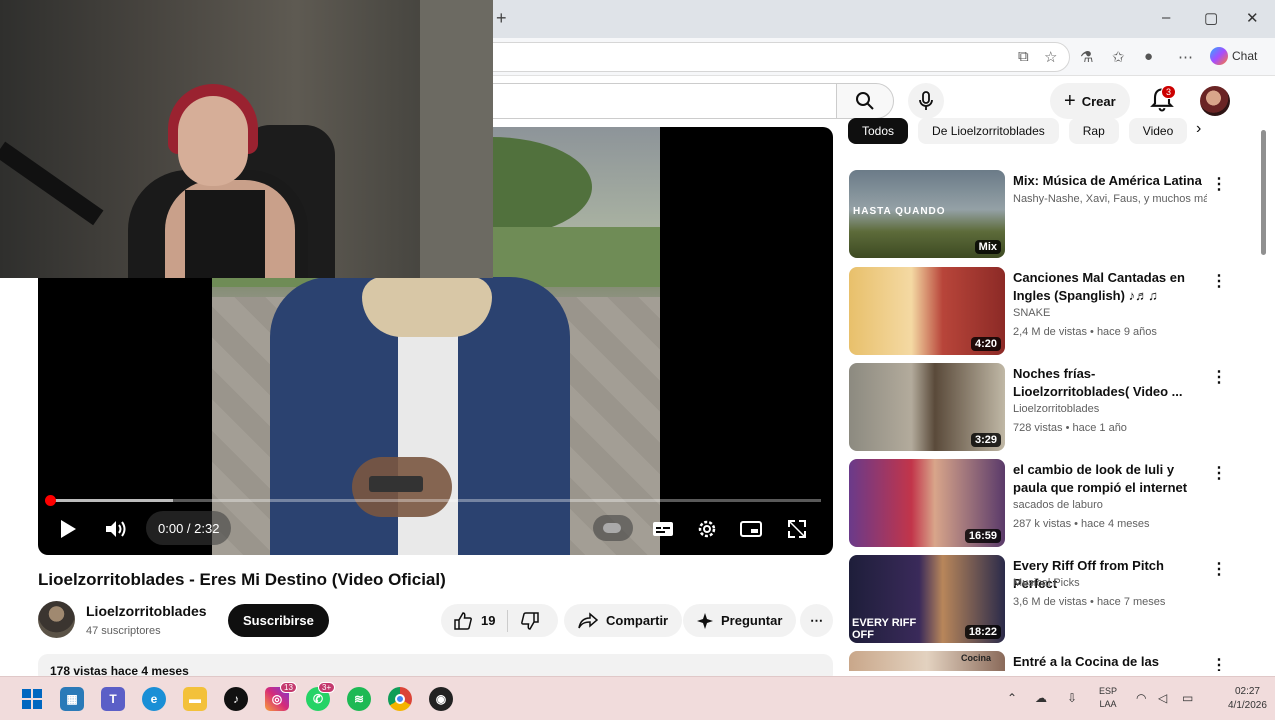  Describe the element at coordinates (68, 529) in the screenshot. I see `play-button` at that location.